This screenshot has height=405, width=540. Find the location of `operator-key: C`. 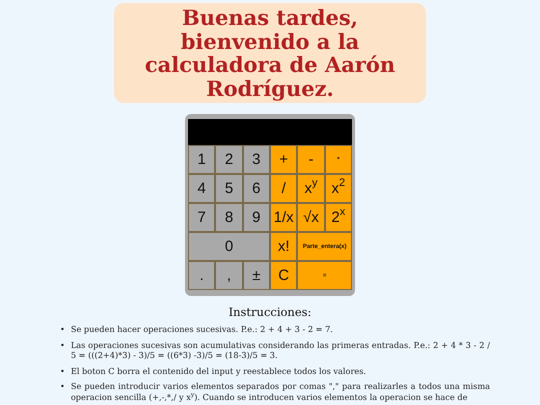

operator-key: C is located at coordinates (284, 275).